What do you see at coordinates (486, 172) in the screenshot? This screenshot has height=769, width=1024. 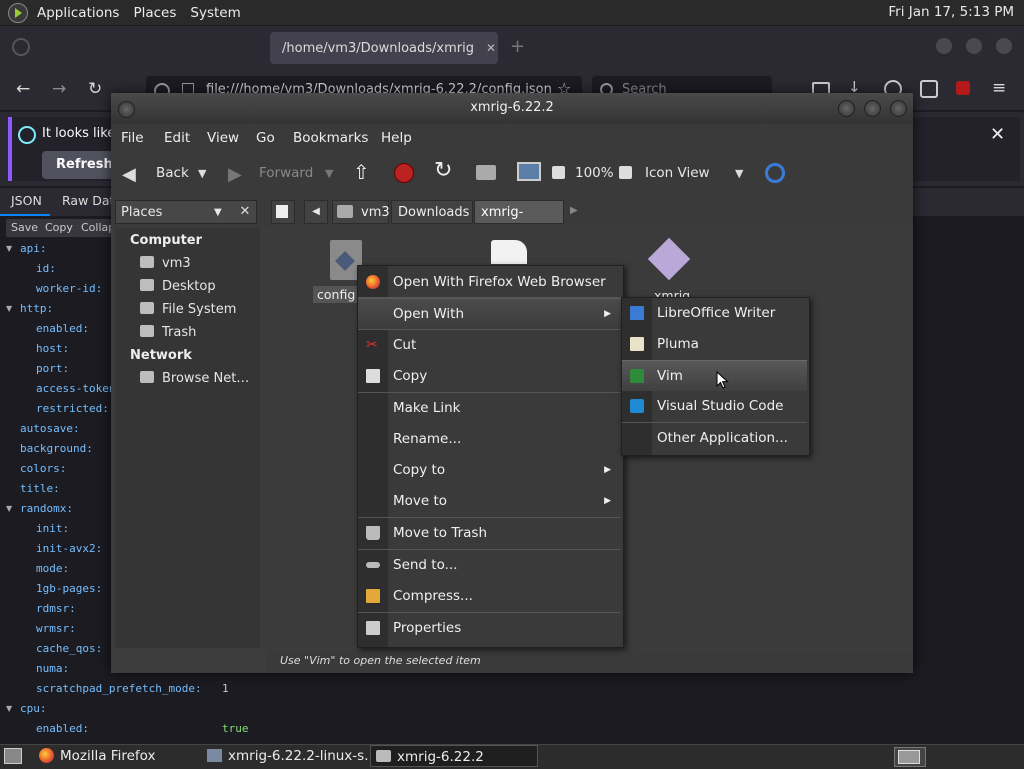 I see `home-icon` at bounding box center [486, 172].